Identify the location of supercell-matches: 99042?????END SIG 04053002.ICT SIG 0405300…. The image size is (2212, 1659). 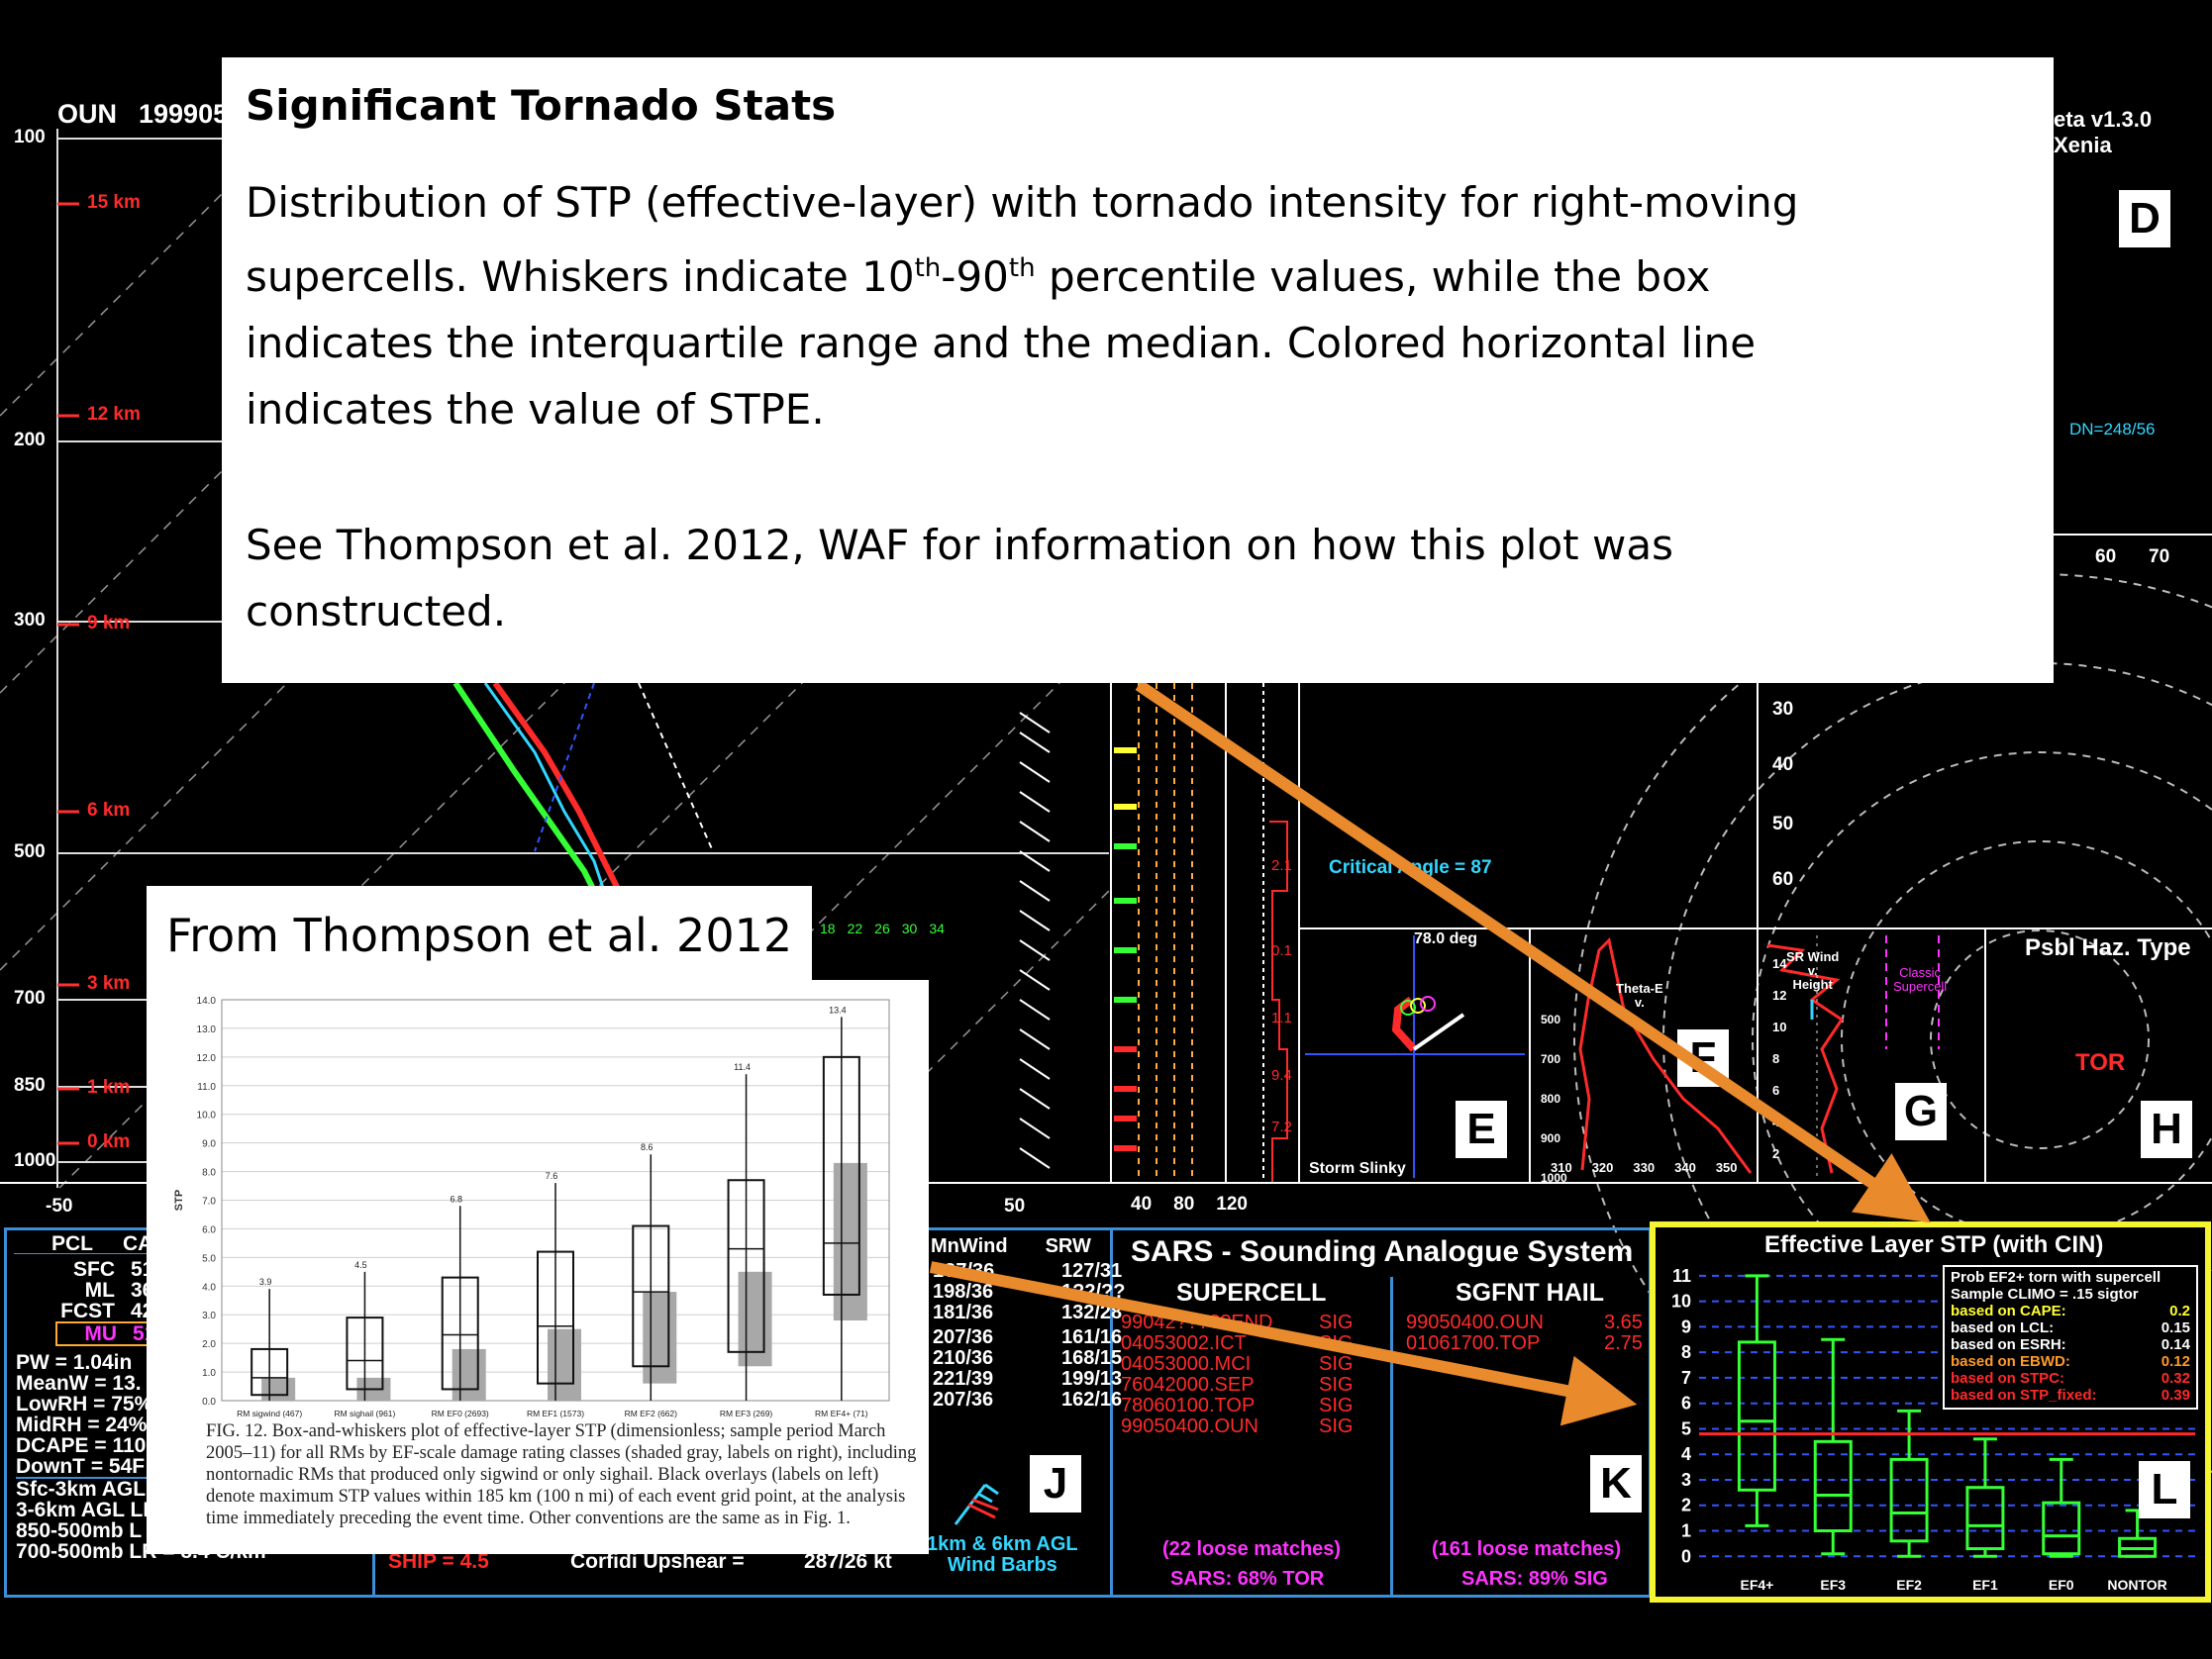
(1237, 1375).